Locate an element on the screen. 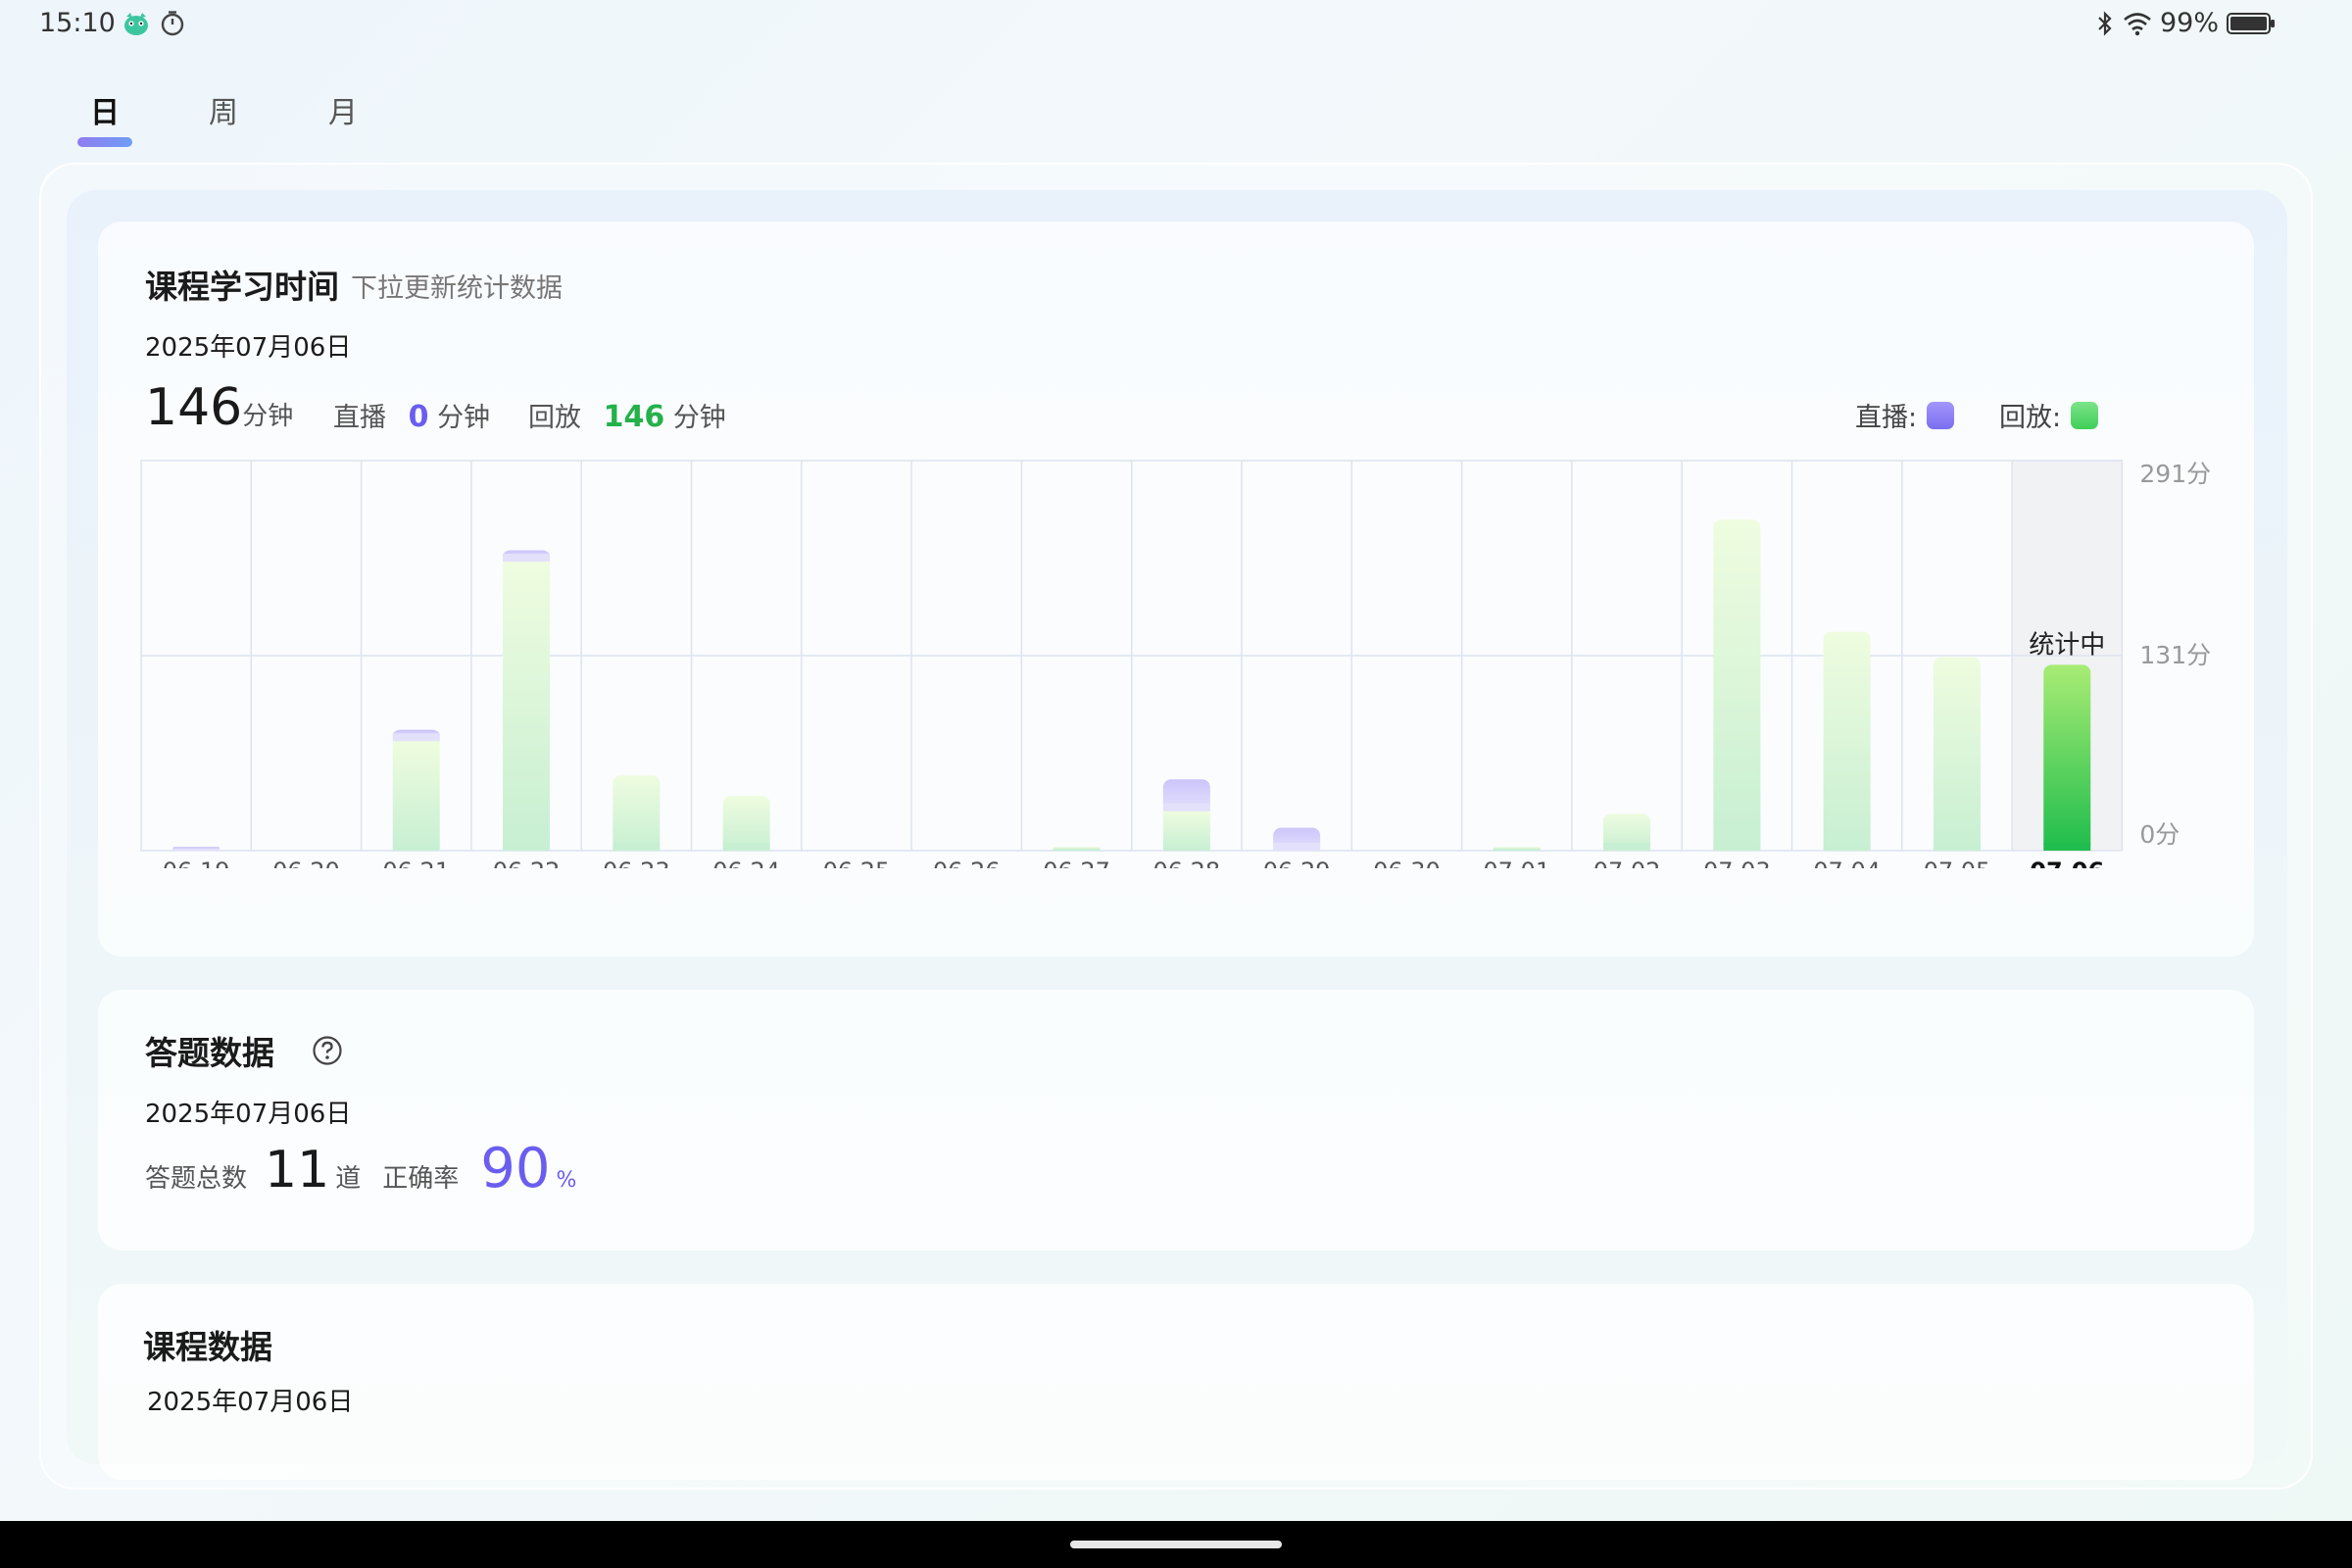  bar-live-join-06.22 is located at coordinates (527, 558).